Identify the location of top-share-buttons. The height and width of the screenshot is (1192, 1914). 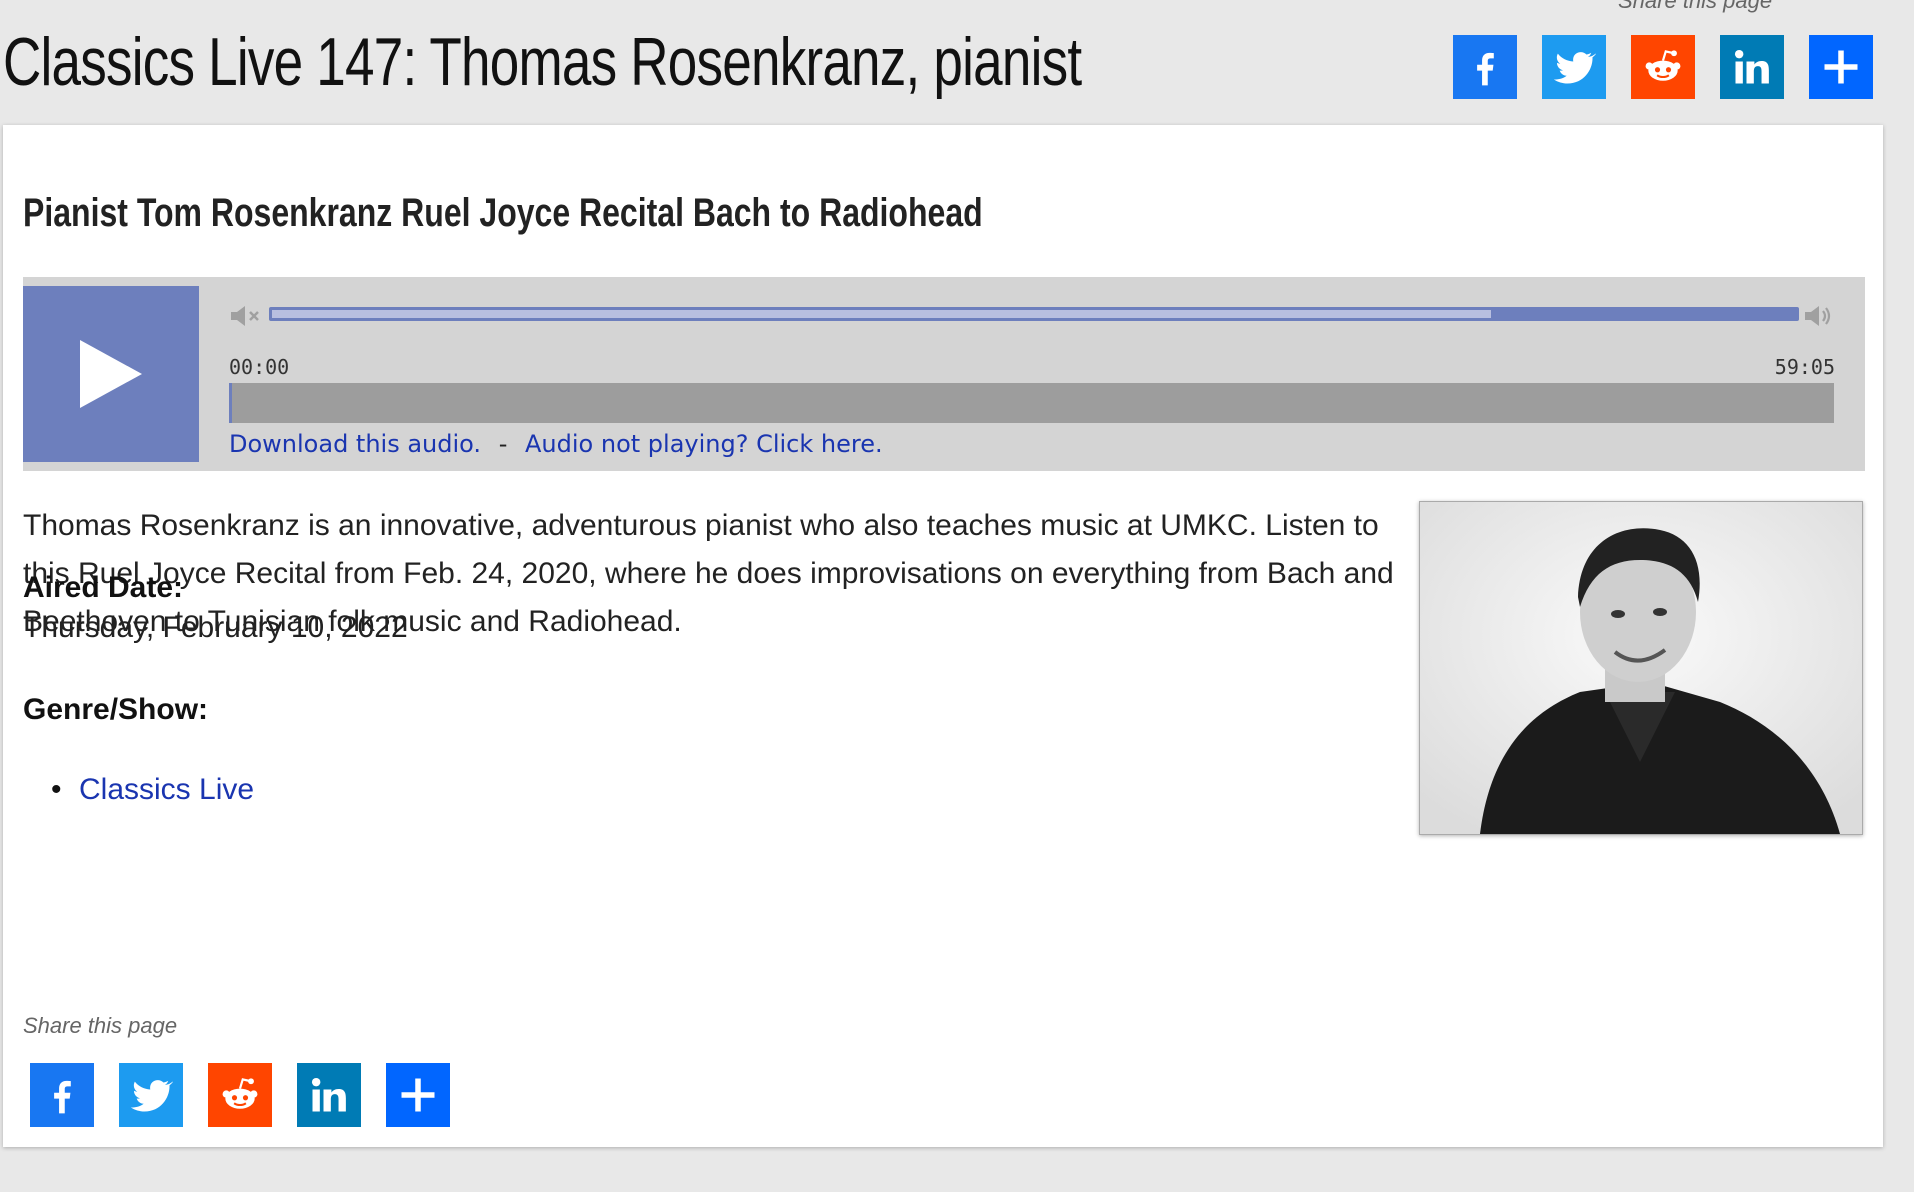
(1663, 67).